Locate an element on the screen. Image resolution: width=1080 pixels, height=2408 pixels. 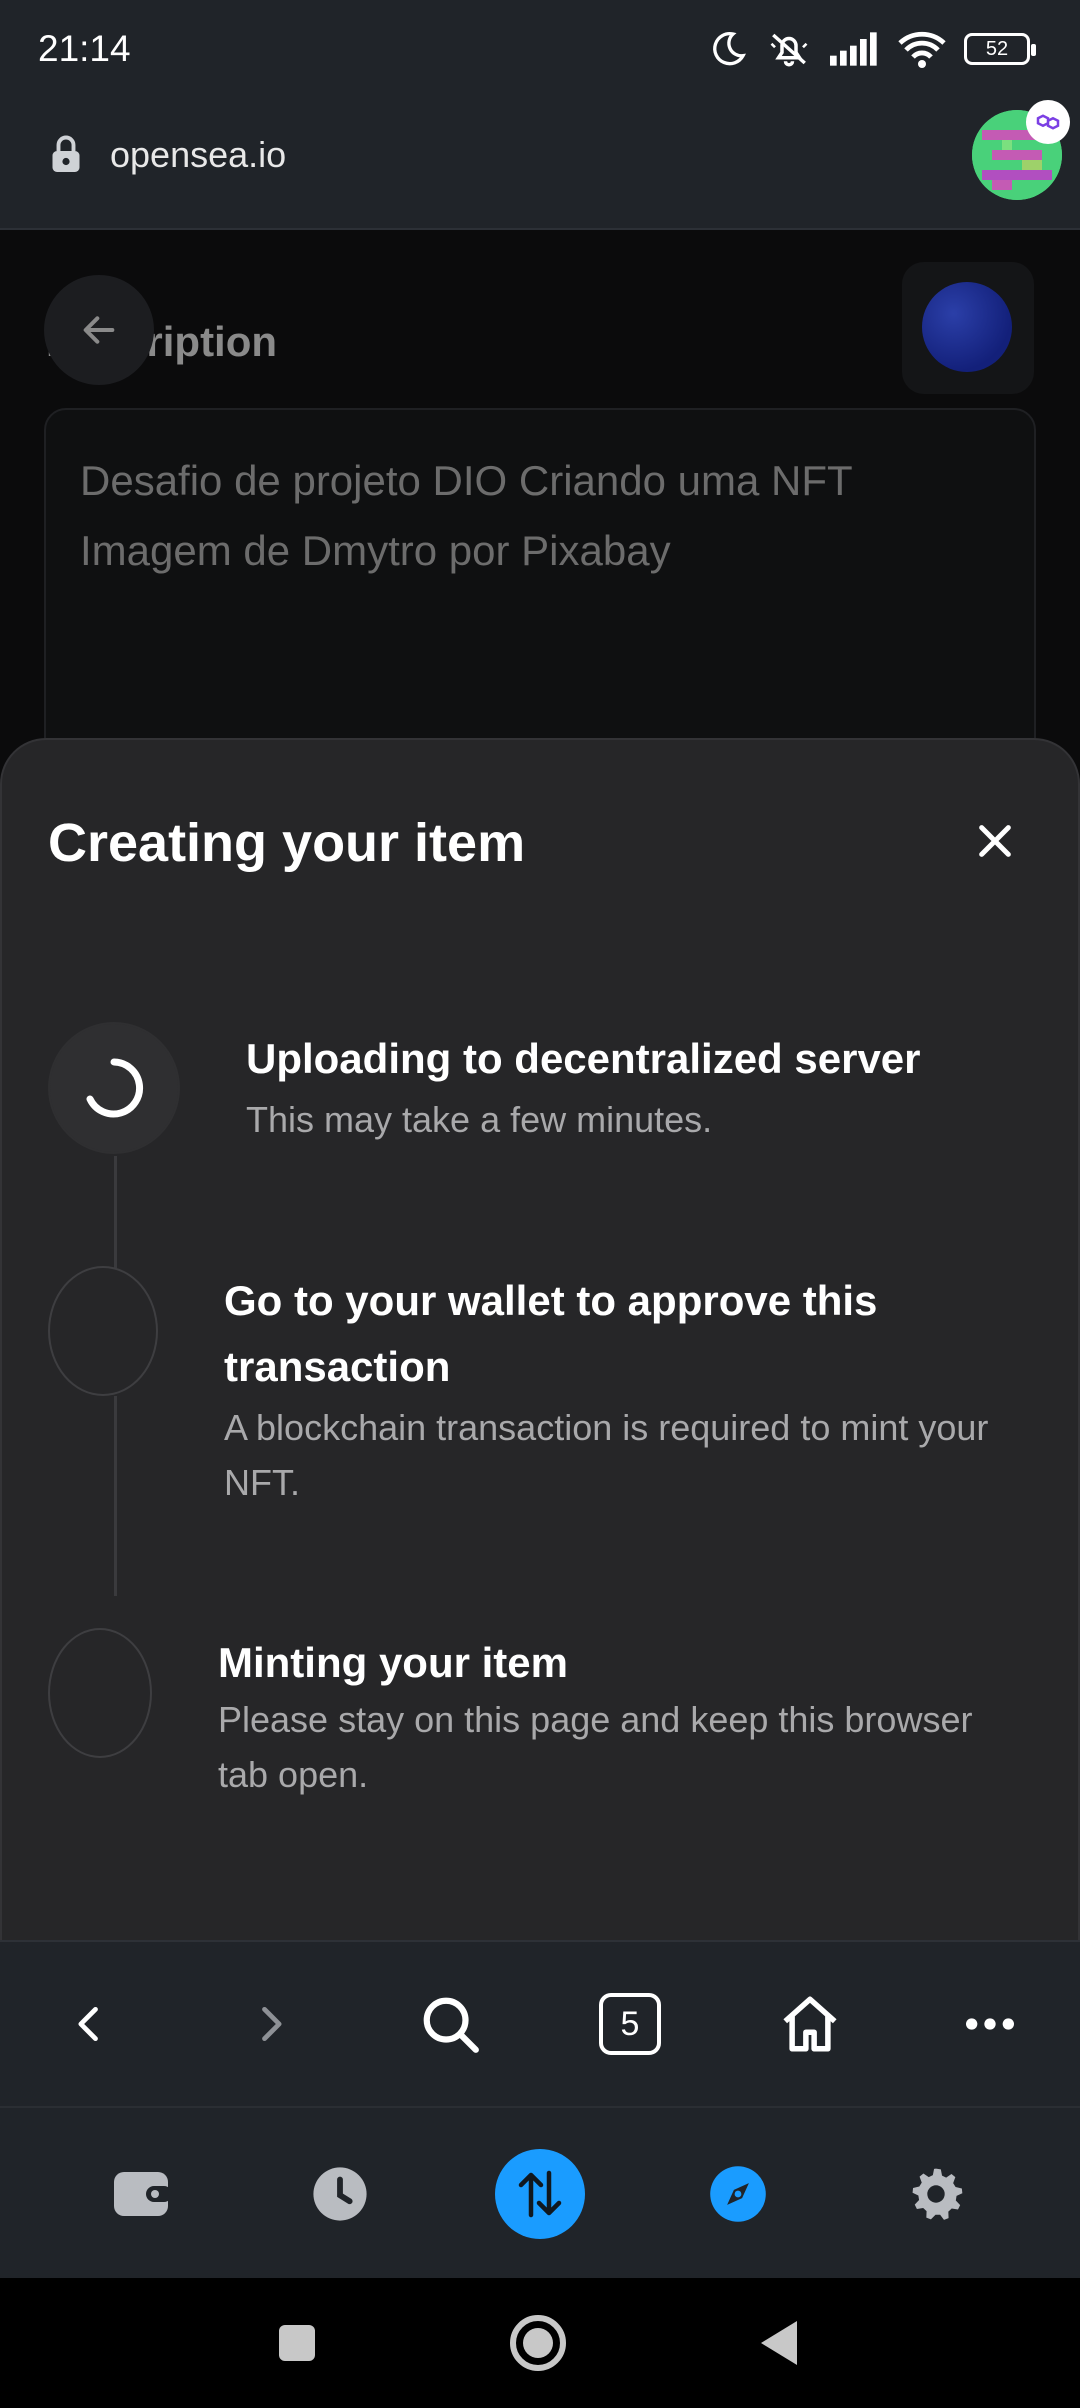
forward-nav-button is located at coordinates (270, 2024).